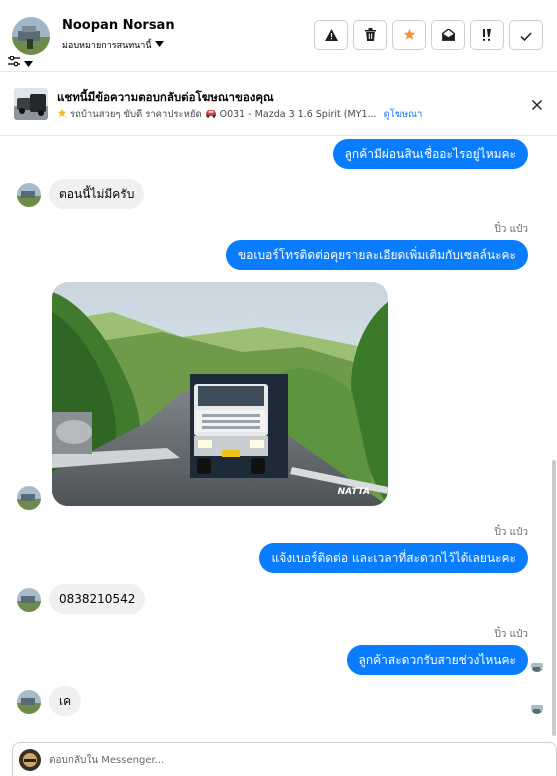 The image size is (557, 776). I want to click on star-icon, so click(409, 35).